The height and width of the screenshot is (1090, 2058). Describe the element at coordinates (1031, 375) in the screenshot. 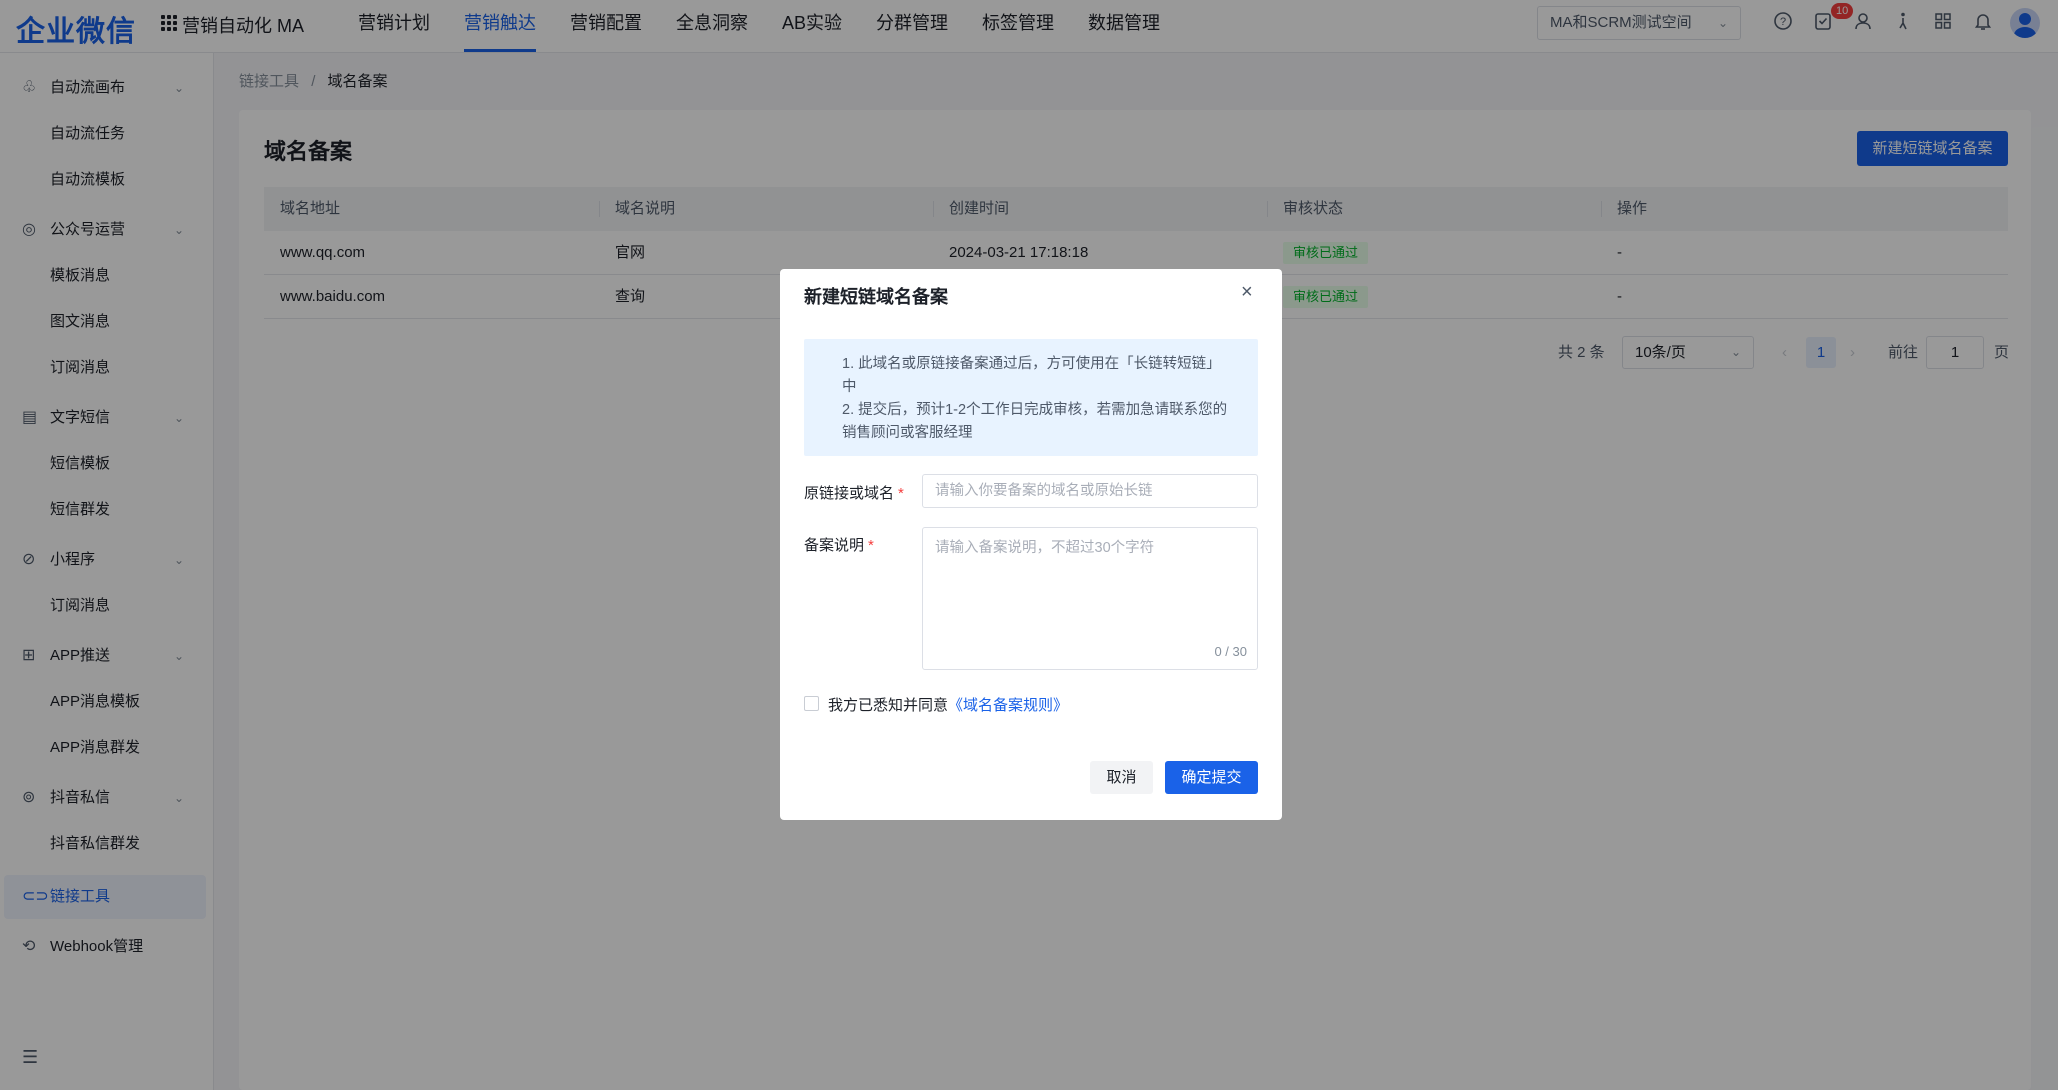

I see `notice-line: 1. 此域名或原链接备案通过后，方可使用在「长链转短链」中` at that location.